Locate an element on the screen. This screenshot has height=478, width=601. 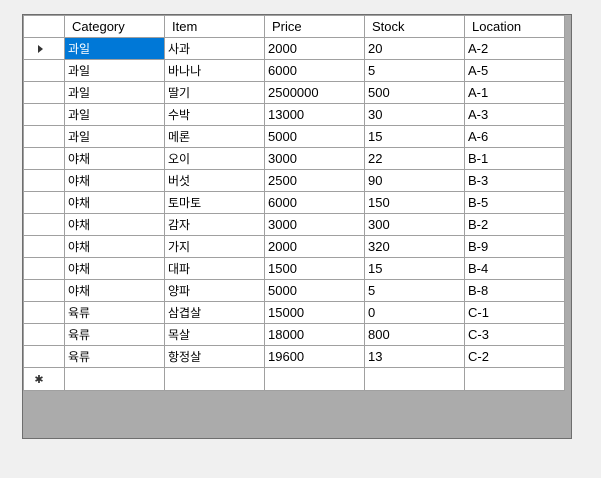
cell-location: A-2 is located at coordinates (514, 48).